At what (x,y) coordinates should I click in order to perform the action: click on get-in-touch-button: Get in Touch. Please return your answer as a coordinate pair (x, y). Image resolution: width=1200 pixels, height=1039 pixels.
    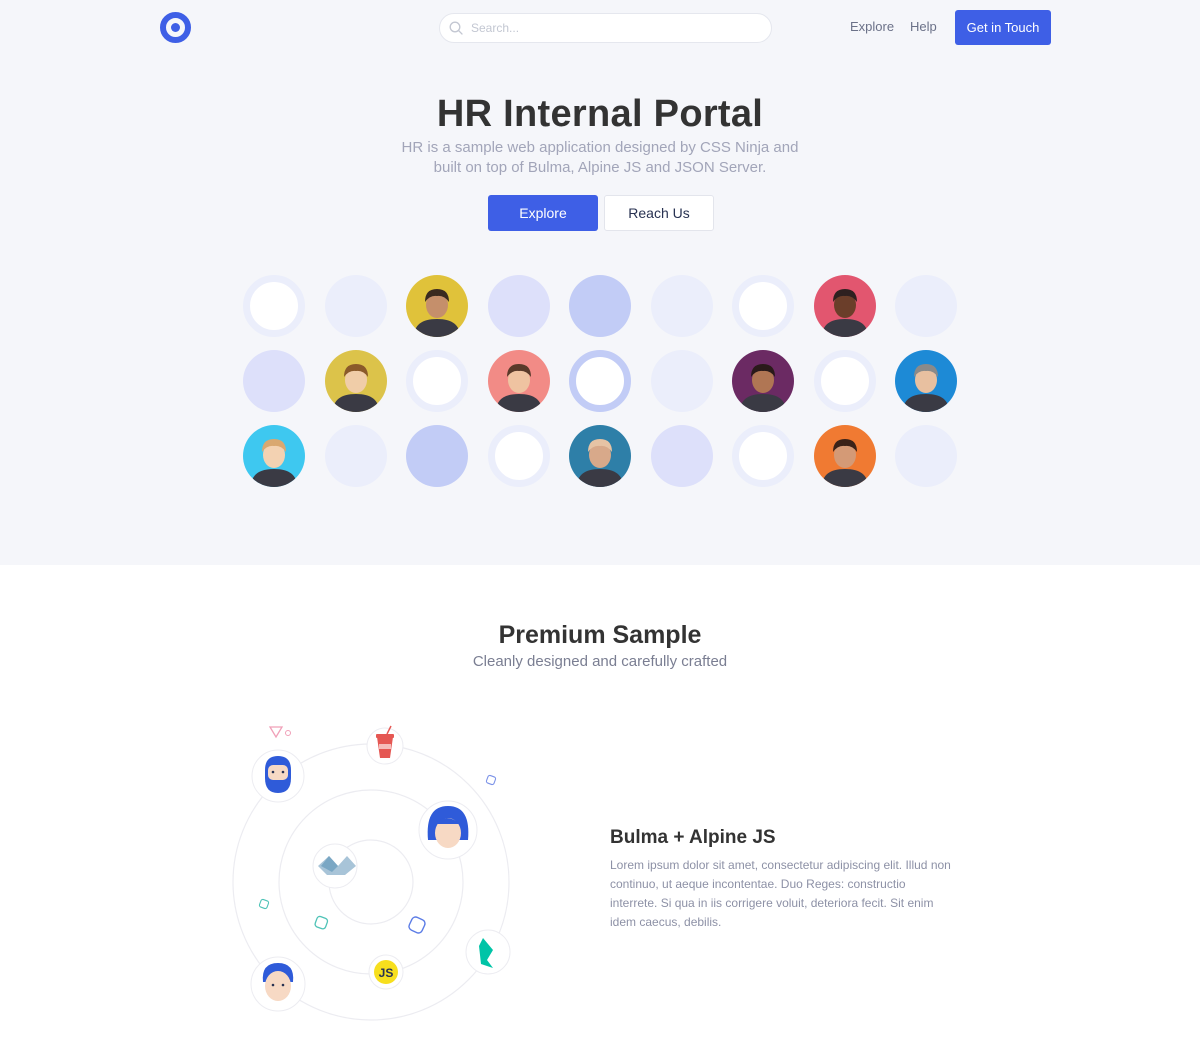
    Looking at the image, I should click on (1003, 27).